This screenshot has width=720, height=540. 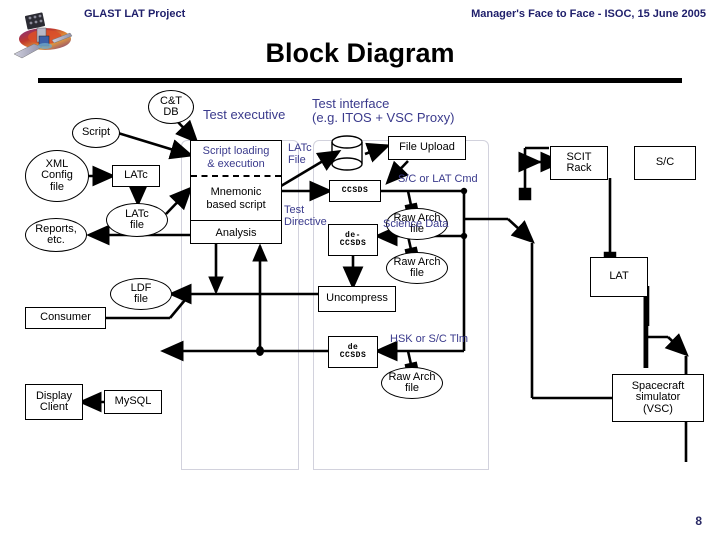 I want to click on node-spacecraft-simulator: Spacecraft simulator (VSC), so click(x=658, y=398).